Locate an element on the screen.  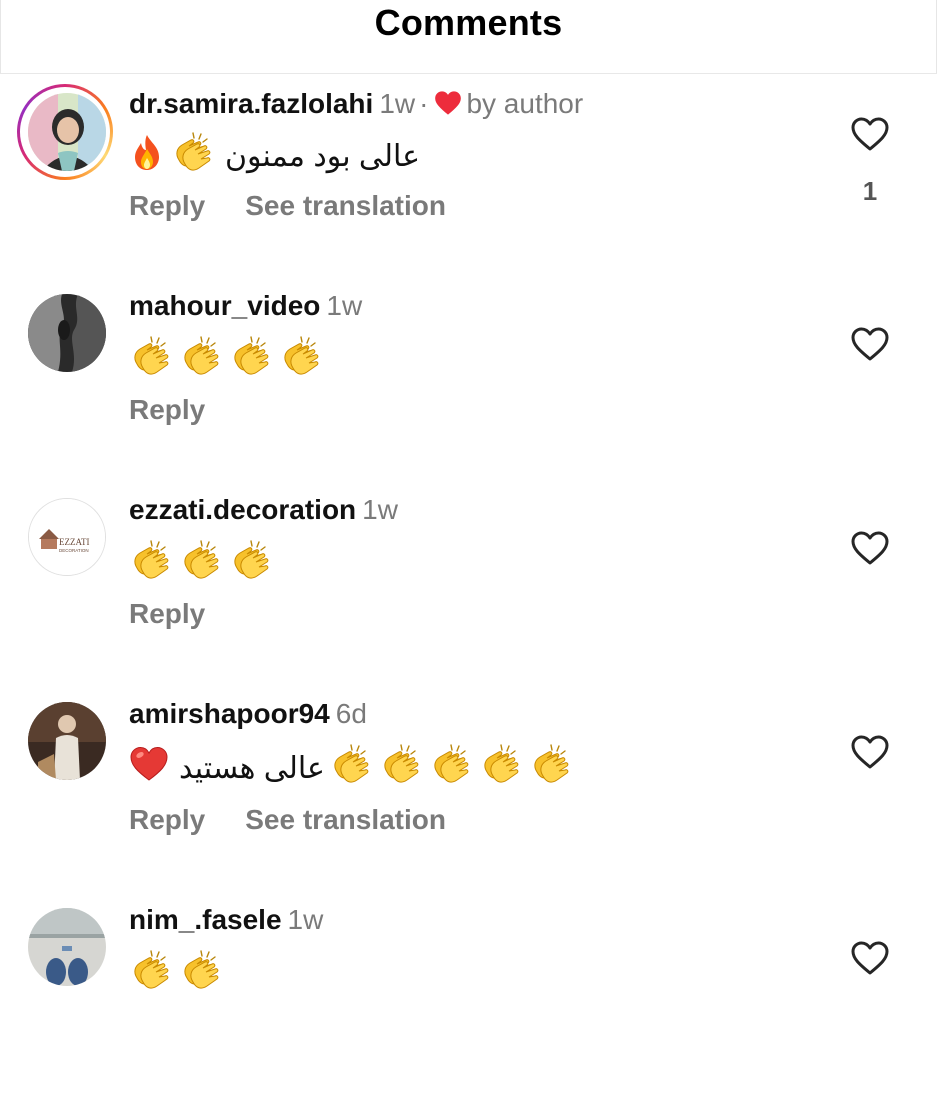
red-heart-emoji is located at coordinates (149, 768).